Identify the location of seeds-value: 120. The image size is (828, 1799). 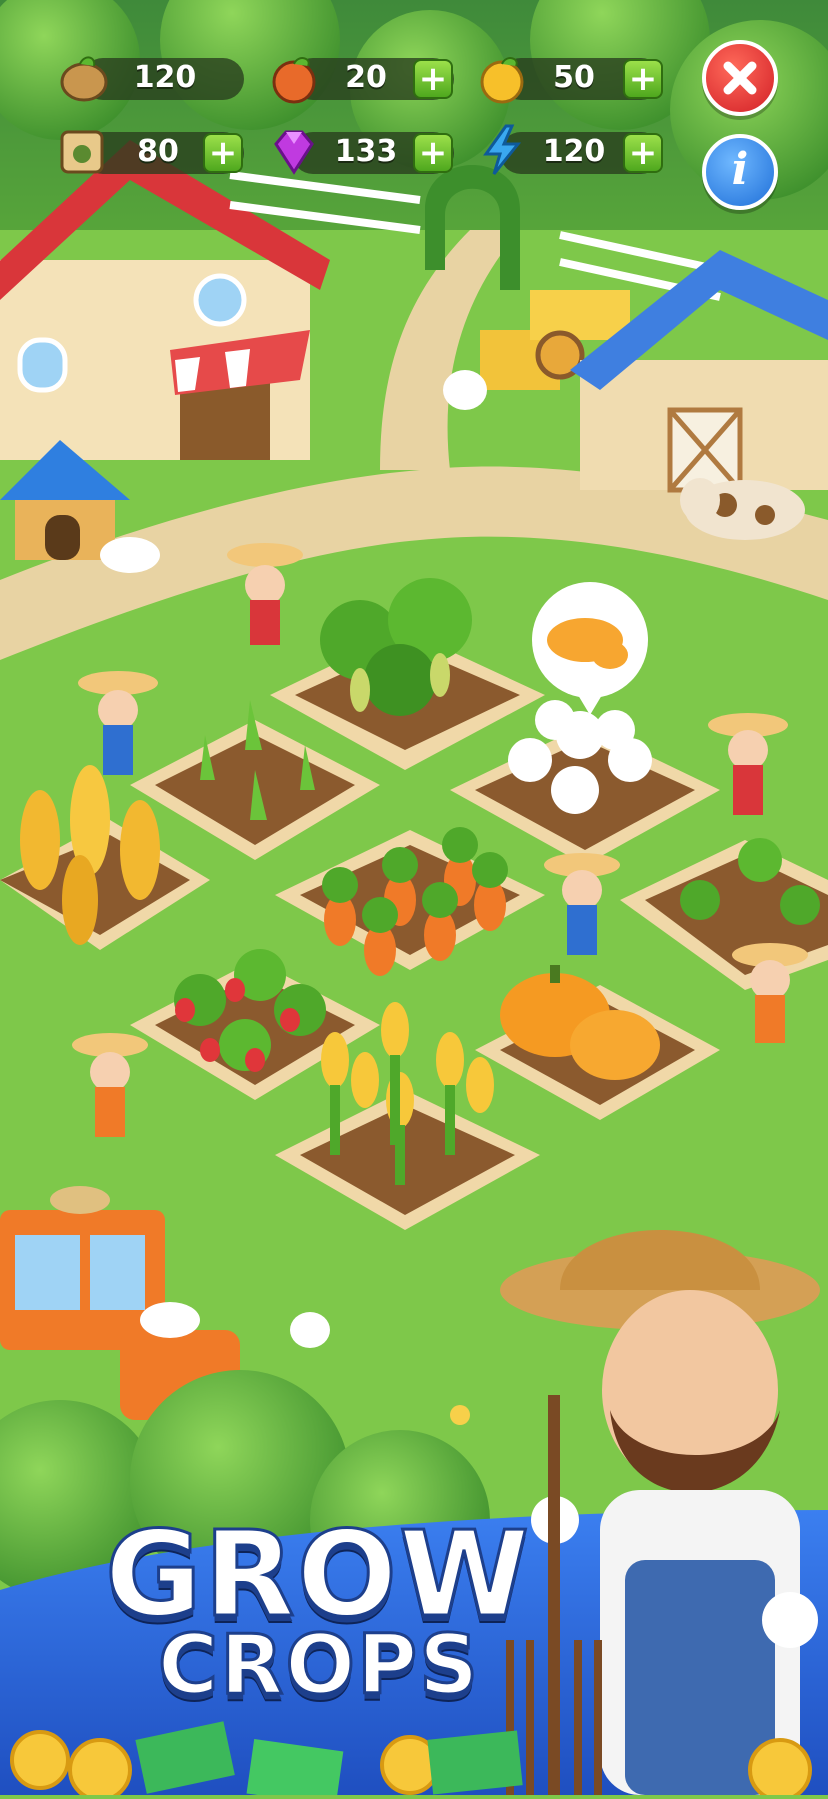
(165, 77).